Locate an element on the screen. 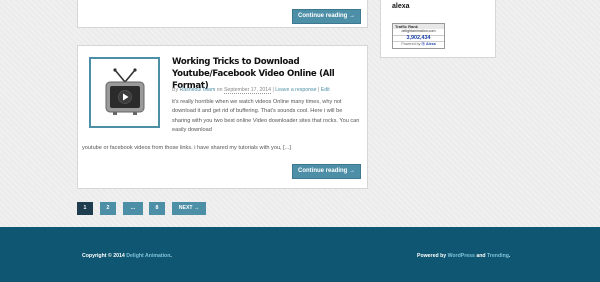 This screenshot has width=600, height=282. powered-period: . is located at coordinates (509, 256).